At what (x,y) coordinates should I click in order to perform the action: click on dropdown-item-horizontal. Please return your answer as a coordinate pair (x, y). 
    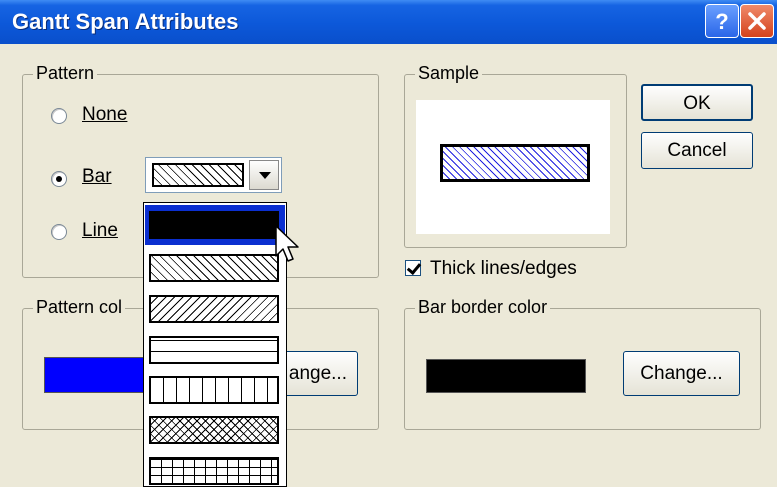
    Looking at the image, I should click on (215, 350).